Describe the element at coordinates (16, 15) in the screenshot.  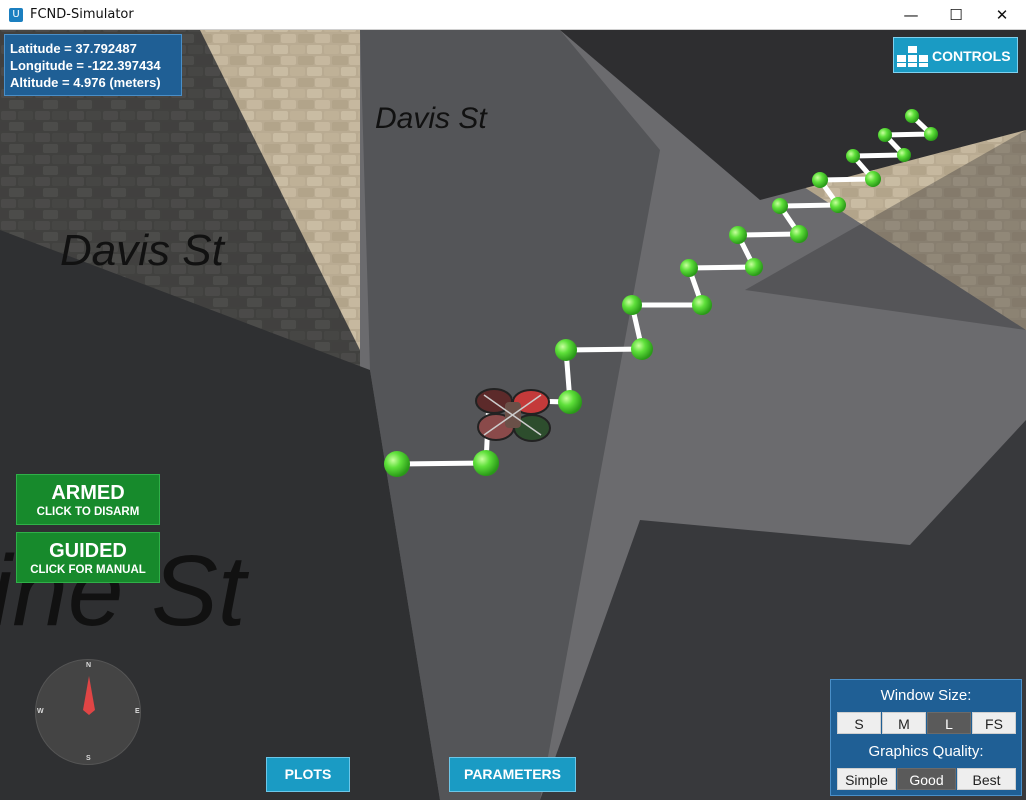
I see `unity-icon: U` at that location.